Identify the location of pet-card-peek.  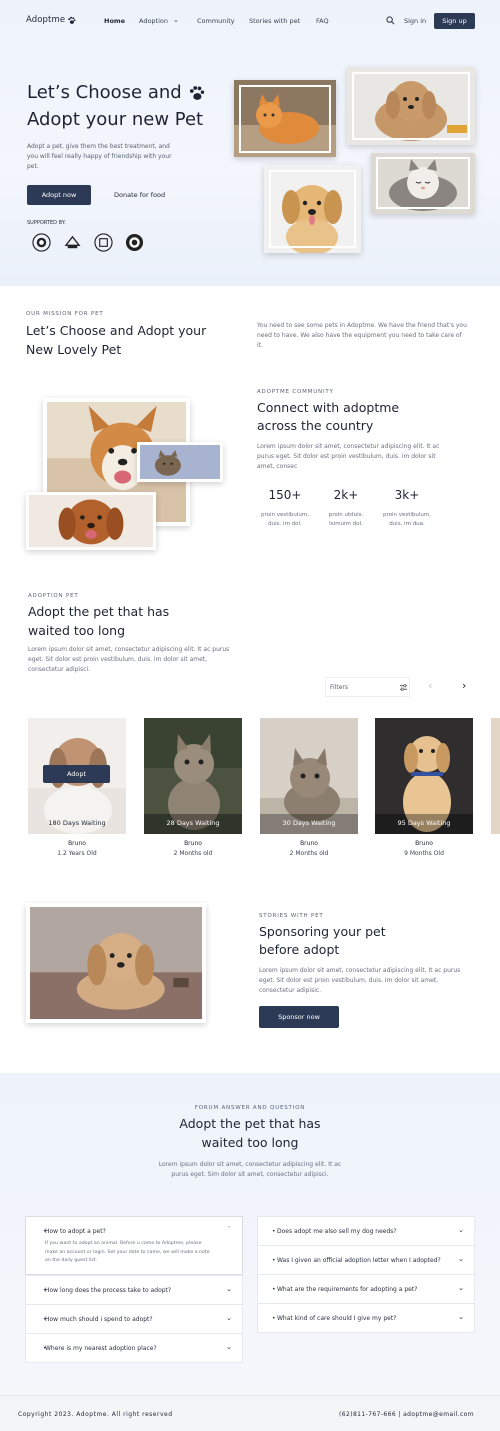
(495, 776).